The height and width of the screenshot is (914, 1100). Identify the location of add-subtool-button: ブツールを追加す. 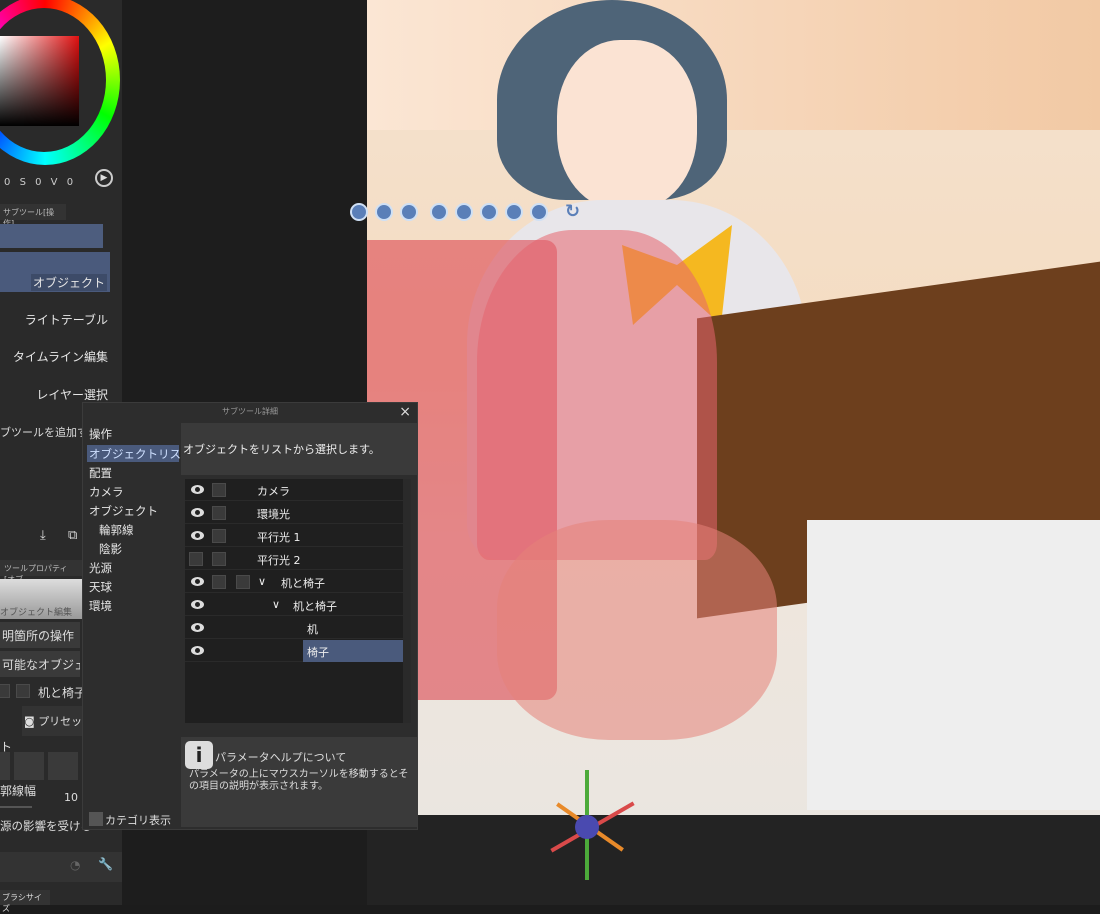
(44, 432).